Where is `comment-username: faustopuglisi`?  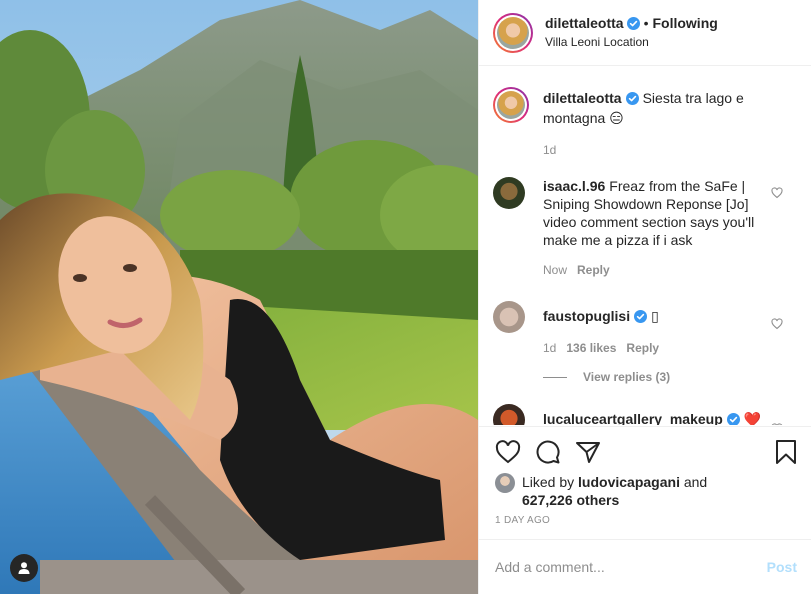
comment-username: faustopuglisi is located at coordinates (586, 316).